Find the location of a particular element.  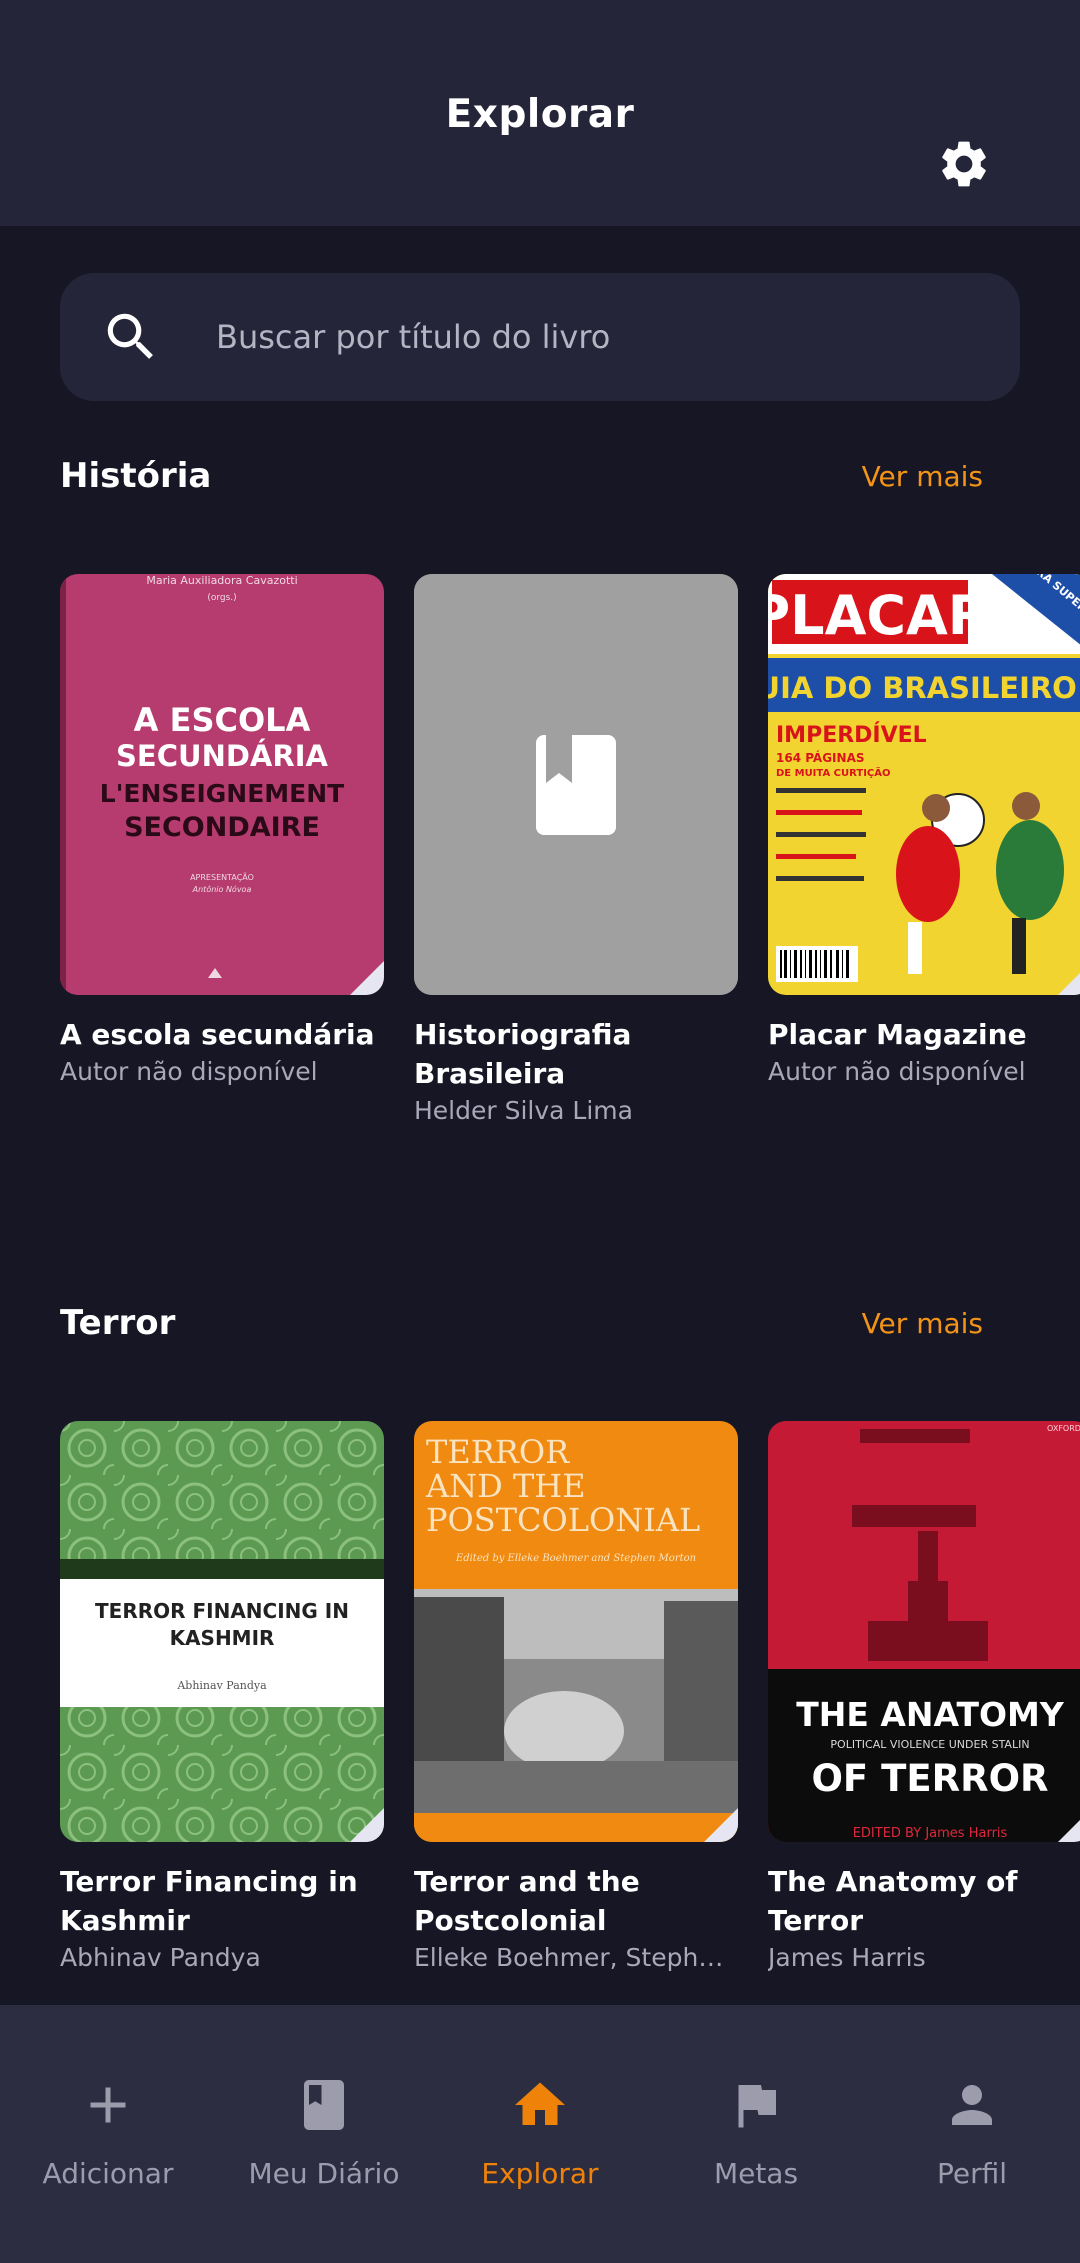

book-placeholder-icon is located at coordinates (576, 784).